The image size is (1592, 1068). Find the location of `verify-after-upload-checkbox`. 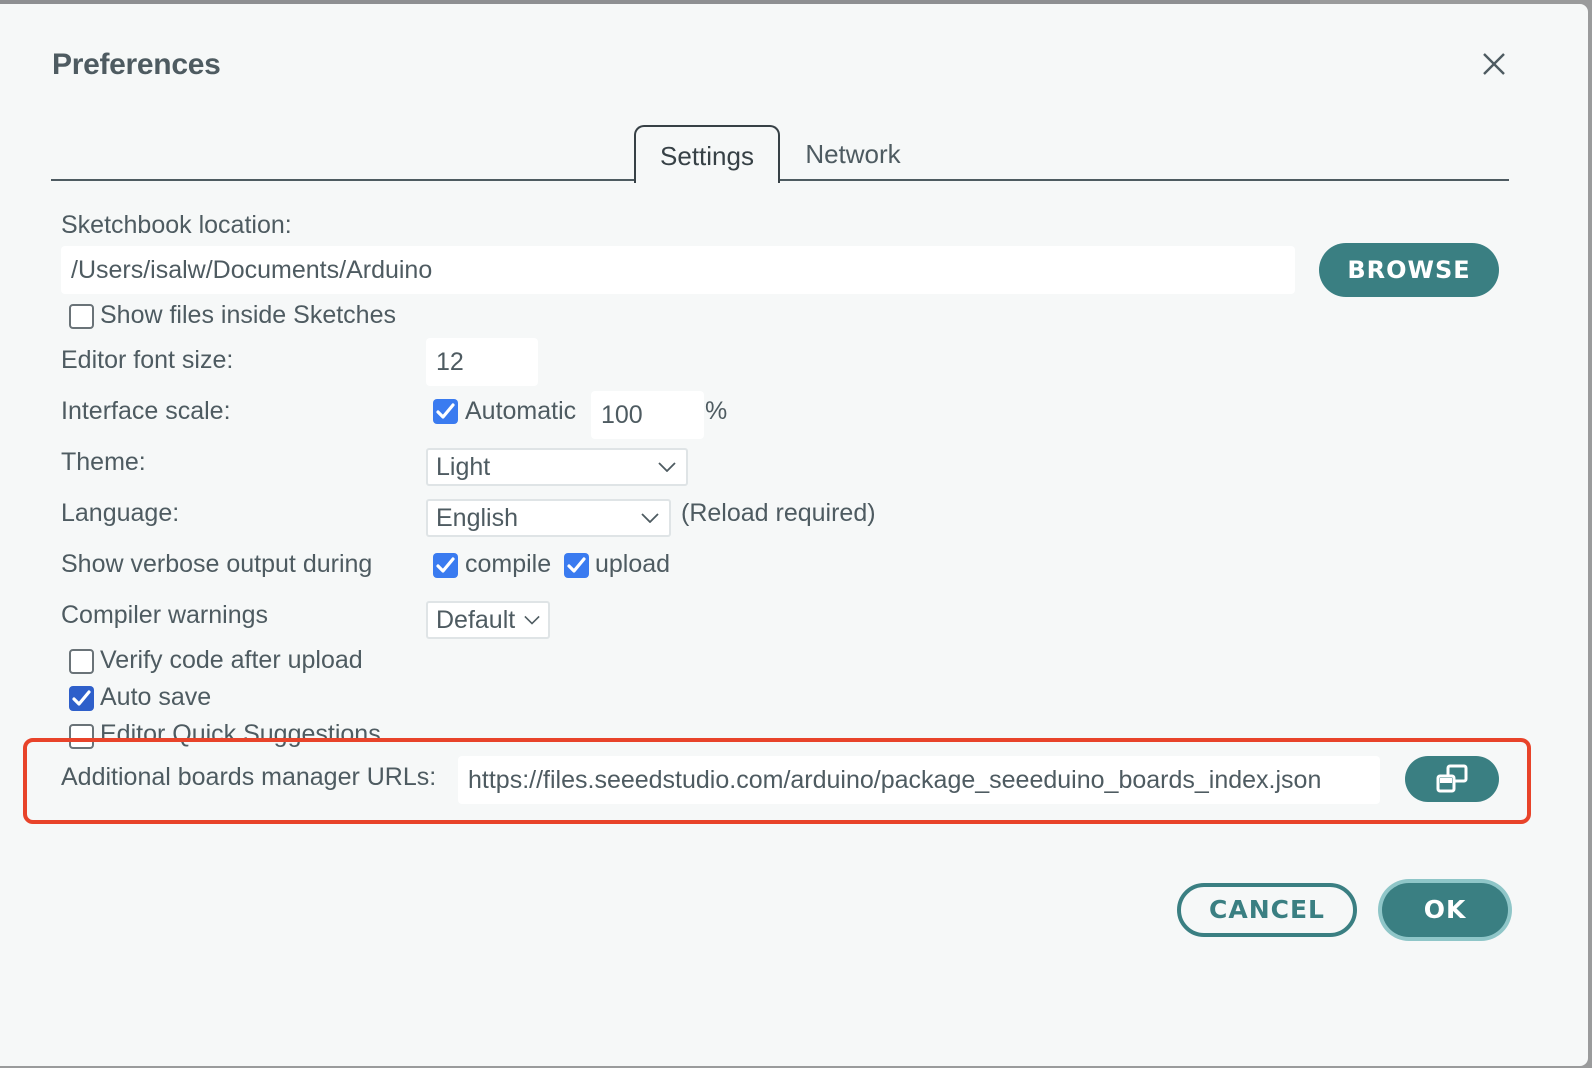

verify-after-upload-checkbox is located at coordinates (81, 661).